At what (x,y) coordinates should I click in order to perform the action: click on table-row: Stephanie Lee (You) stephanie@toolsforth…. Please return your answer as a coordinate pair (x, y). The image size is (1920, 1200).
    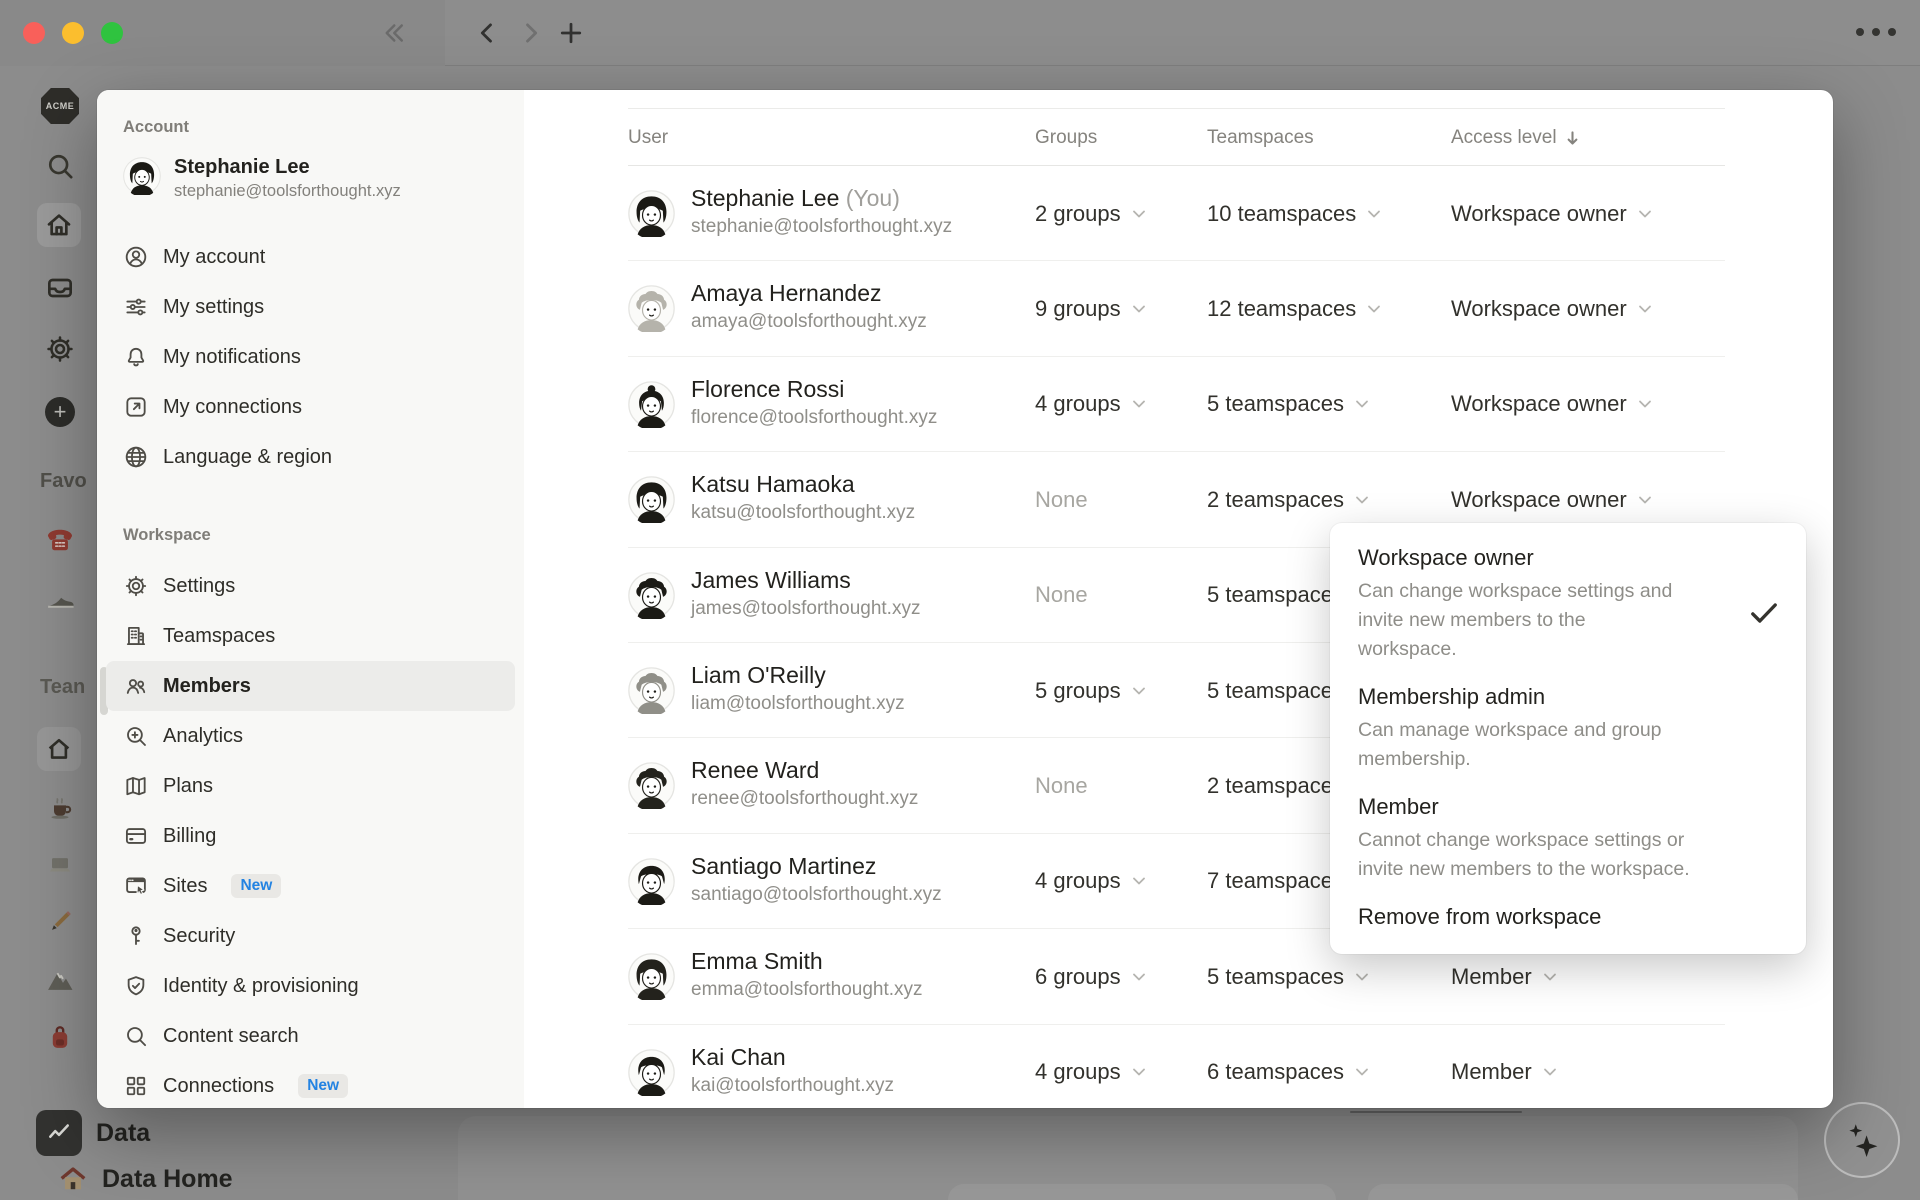
    Looking at the image, I should click on (1176, 214).